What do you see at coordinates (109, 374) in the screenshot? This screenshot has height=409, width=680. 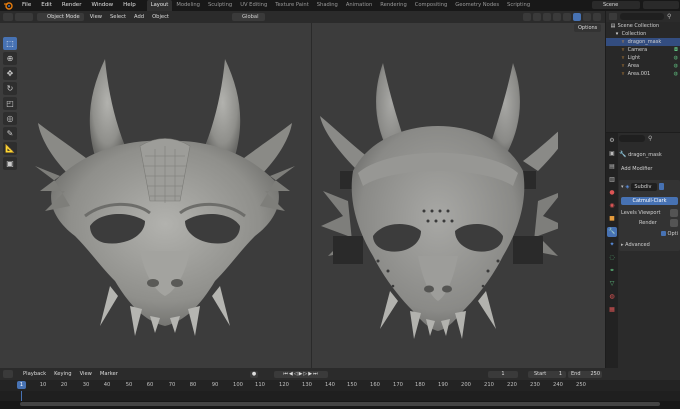 I see `timeline-menu-marker: Marker` at bounding box center [109, 374].